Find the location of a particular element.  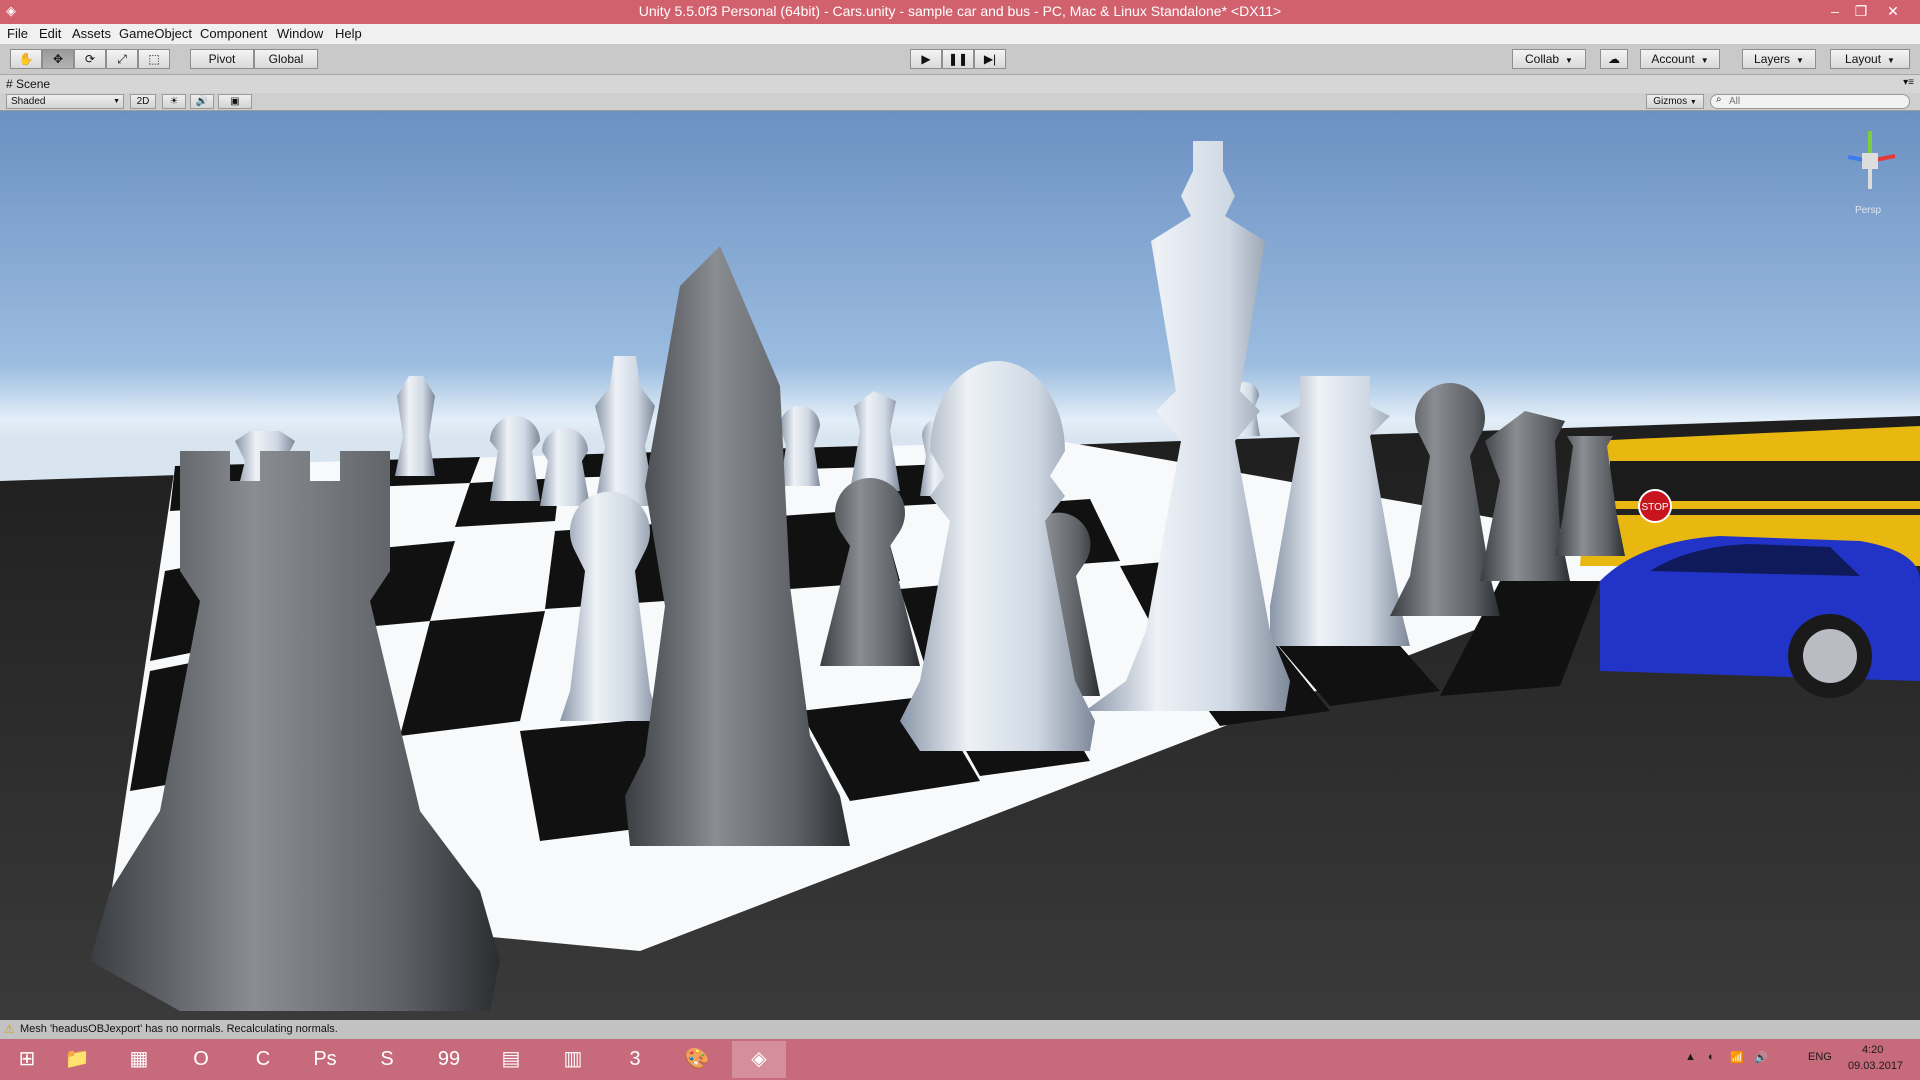

opera-icon: O is located at coordinates (201, 1059).